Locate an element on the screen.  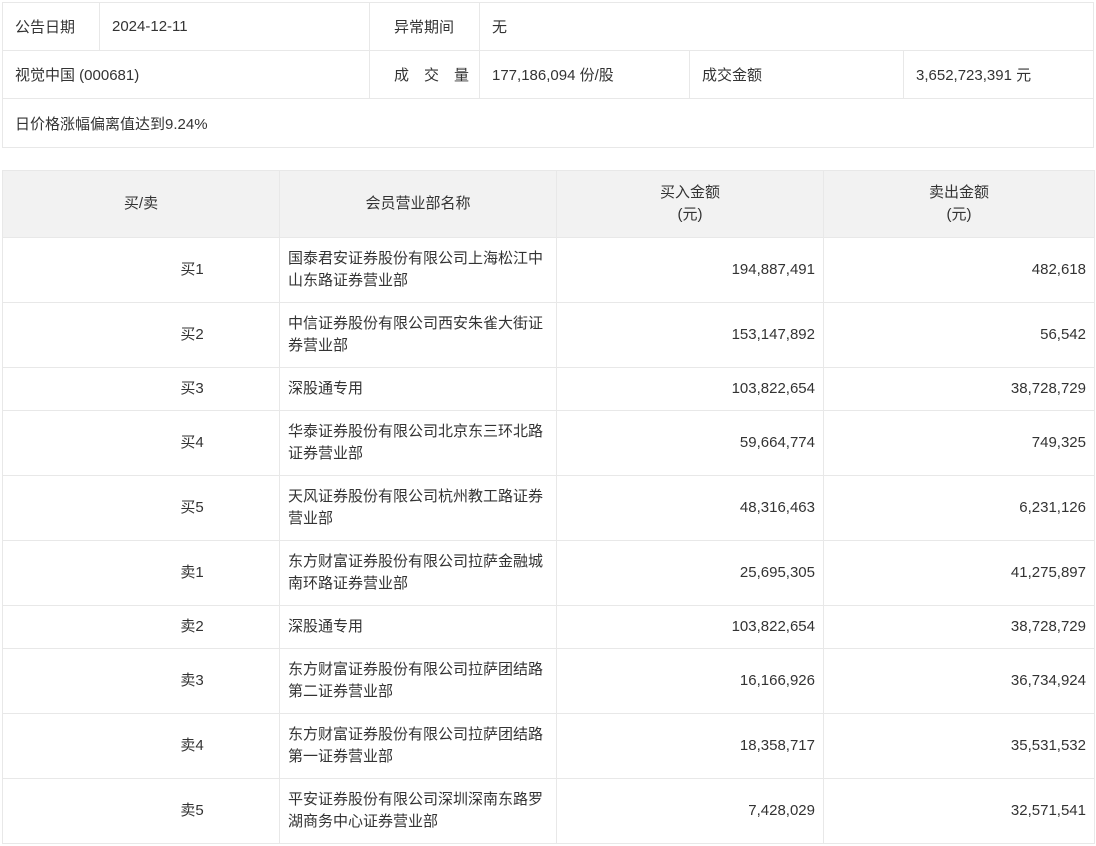
announce-date-label: 公告日期 is located at coordinates (51, 27).